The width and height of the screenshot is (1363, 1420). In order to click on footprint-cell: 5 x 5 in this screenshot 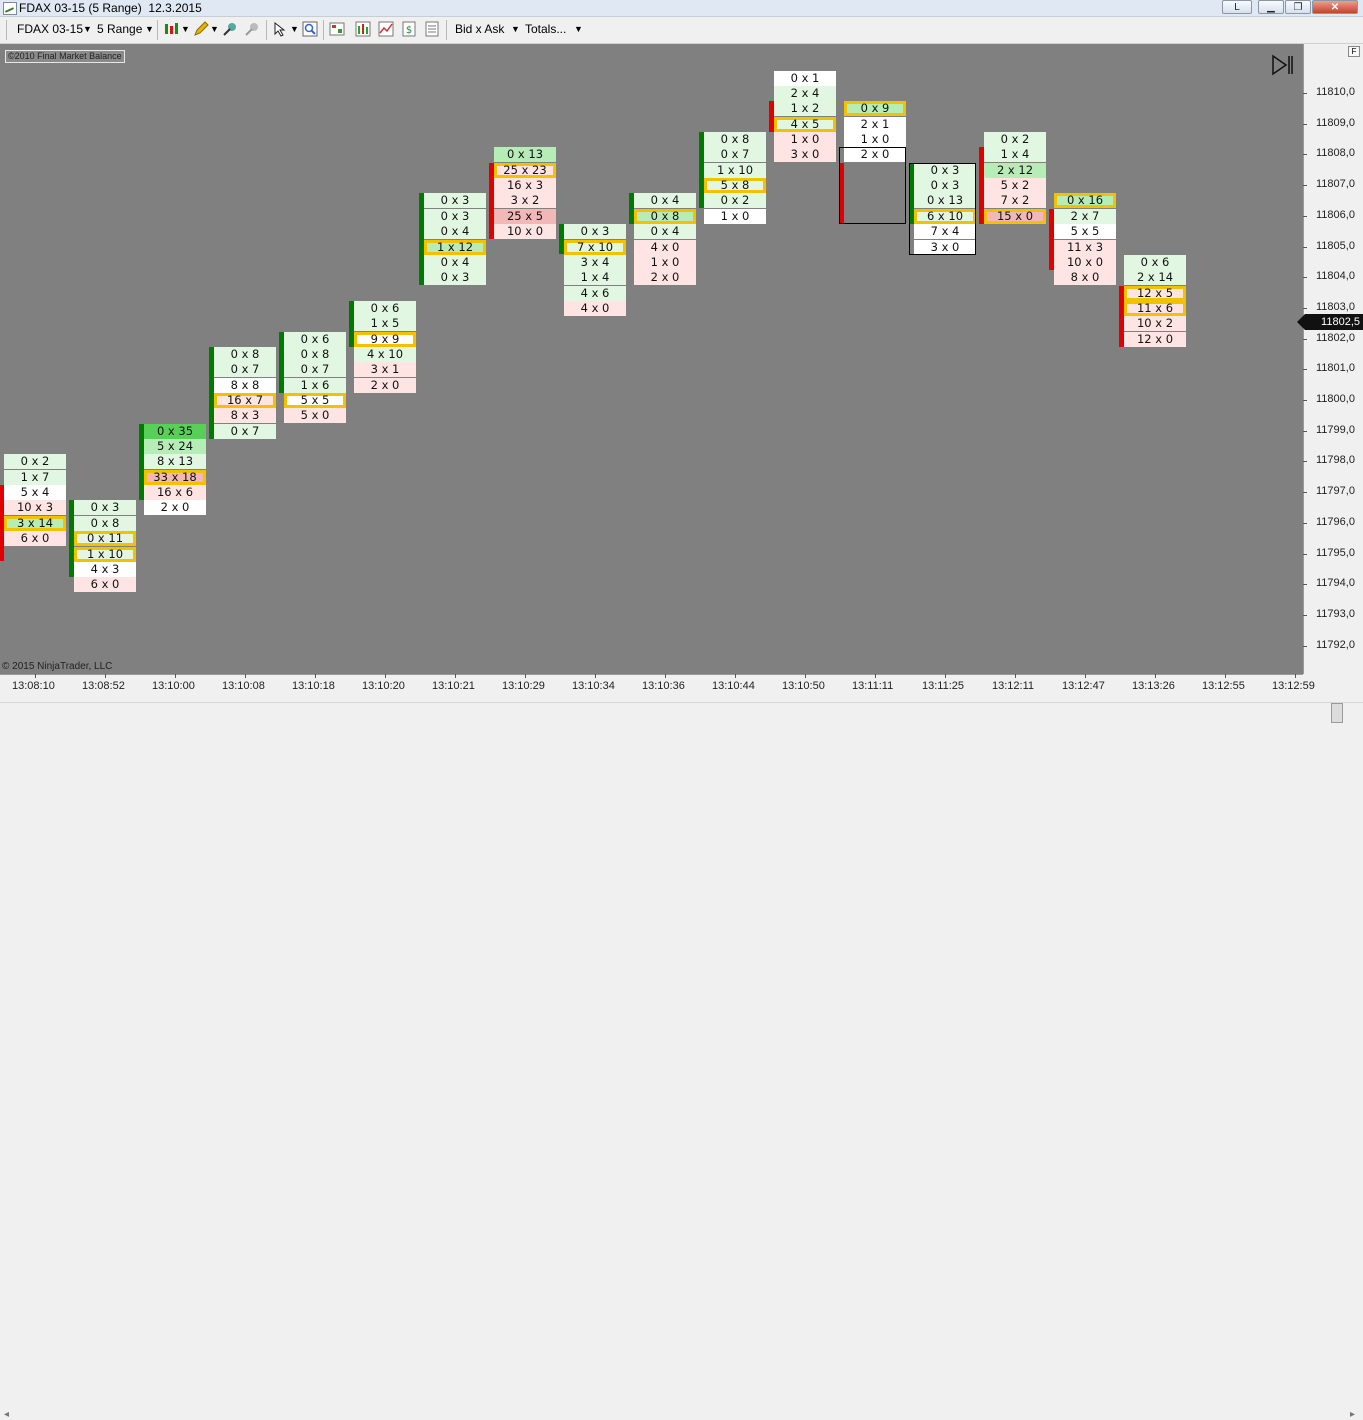, I will do `click(1085, 232)`.